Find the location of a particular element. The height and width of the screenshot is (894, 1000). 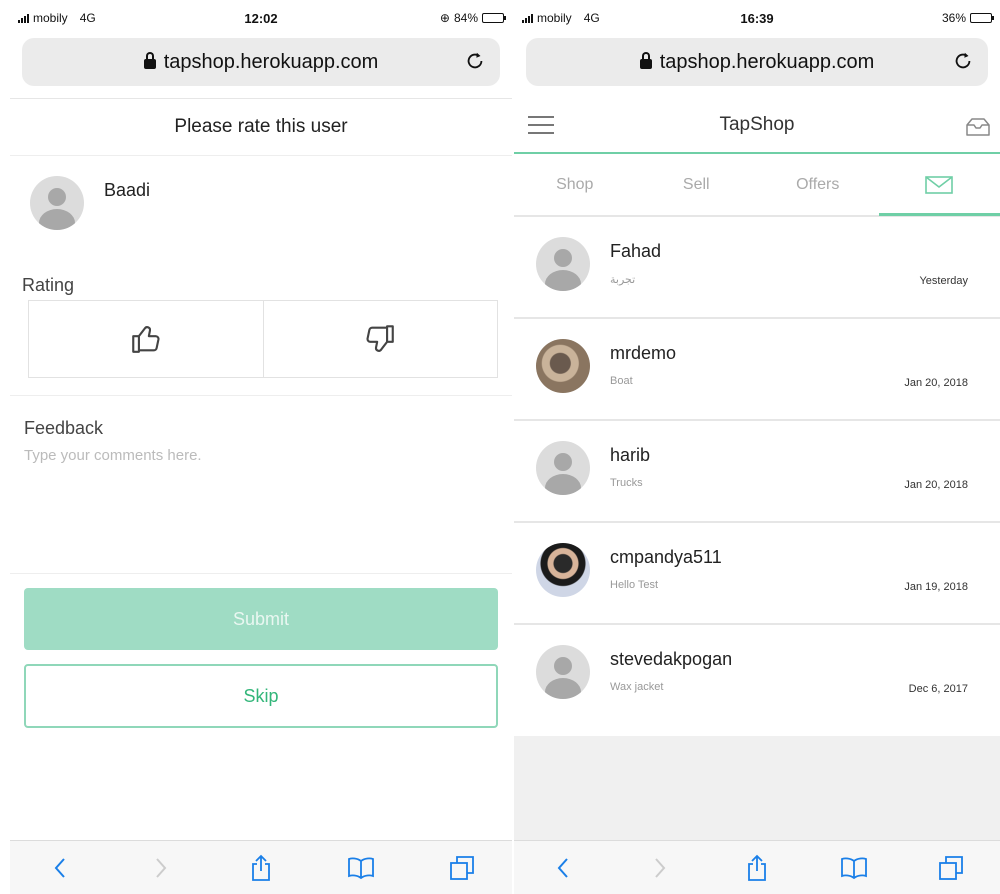

empty-area is located at coordinates (757, 788).